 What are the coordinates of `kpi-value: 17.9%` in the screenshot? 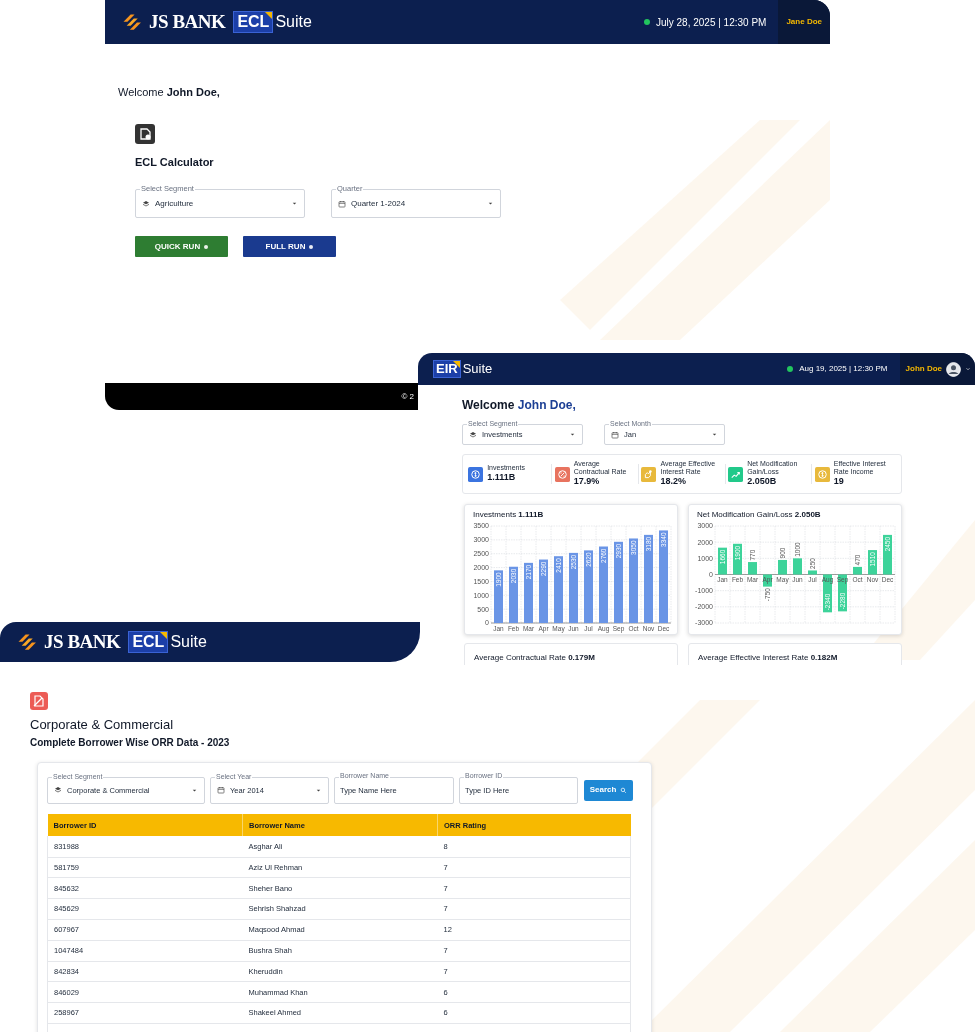 It's located at (587, 482).